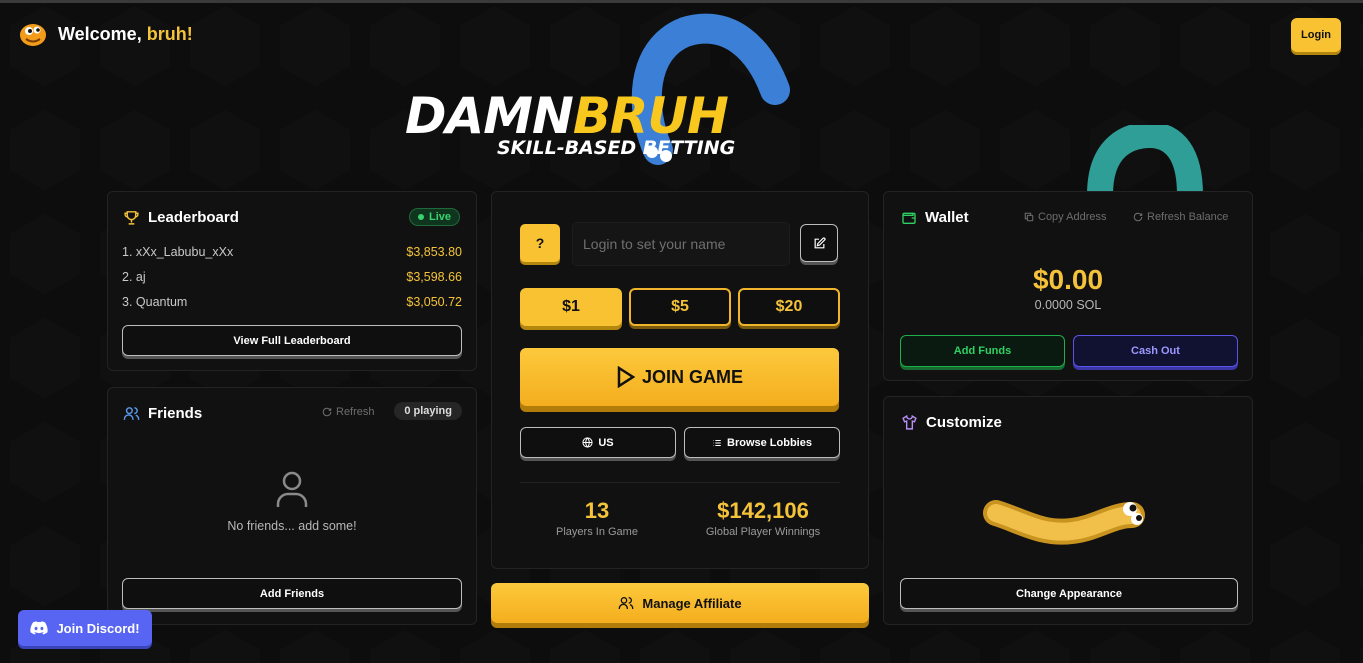  I want to click on customize-title: Customize, so click(951, 422).